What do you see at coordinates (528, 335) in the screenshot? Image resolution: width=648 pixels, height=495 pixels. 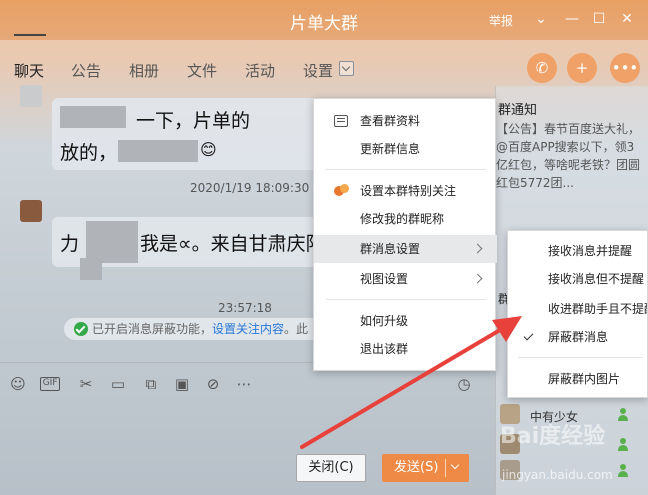 I see `checkmark-icon` at bounding box center [528, 335].